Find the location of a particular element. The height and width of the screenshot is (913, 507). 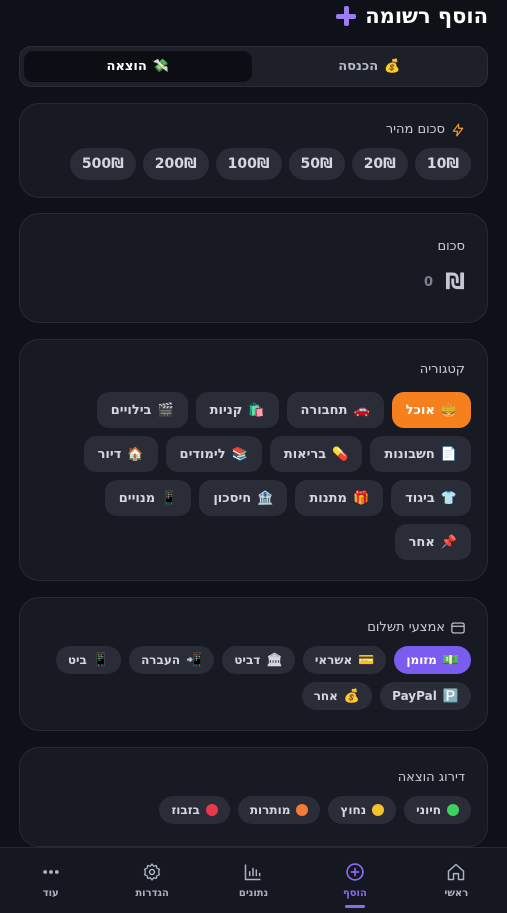

house-icon: 🏠 is located at coordinates (135, 454).